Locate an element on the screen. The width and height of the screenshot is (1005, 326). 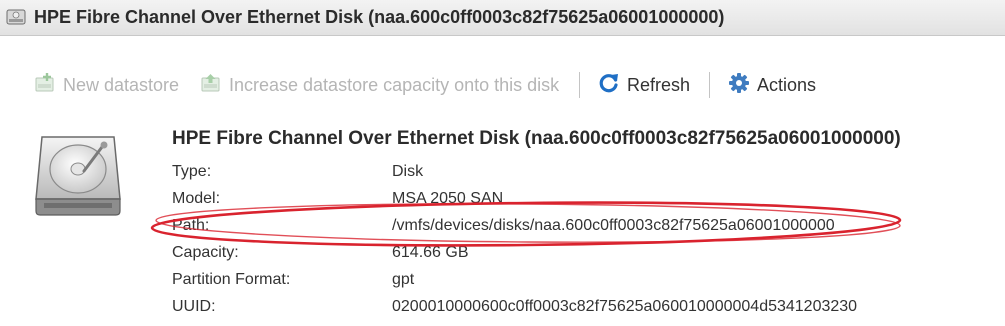
property-value: gpt is located at coordinates (403, 279).